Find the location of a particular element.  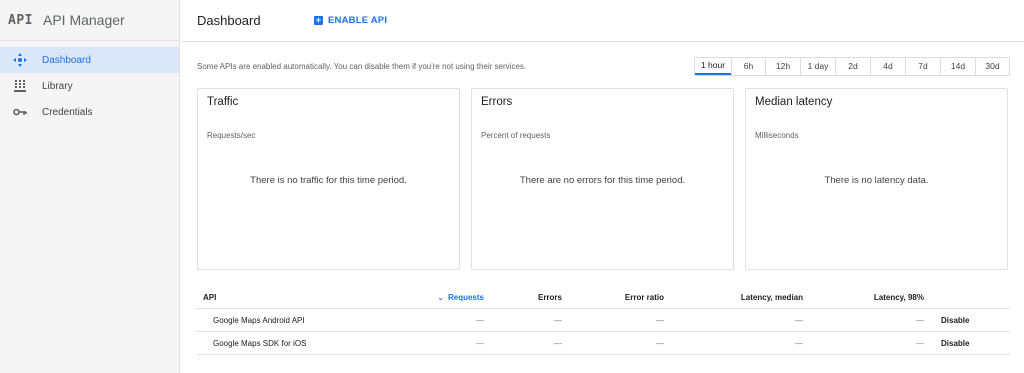

top-bar: Dashboard + ENABLE API is located at coordinates (602, 21).